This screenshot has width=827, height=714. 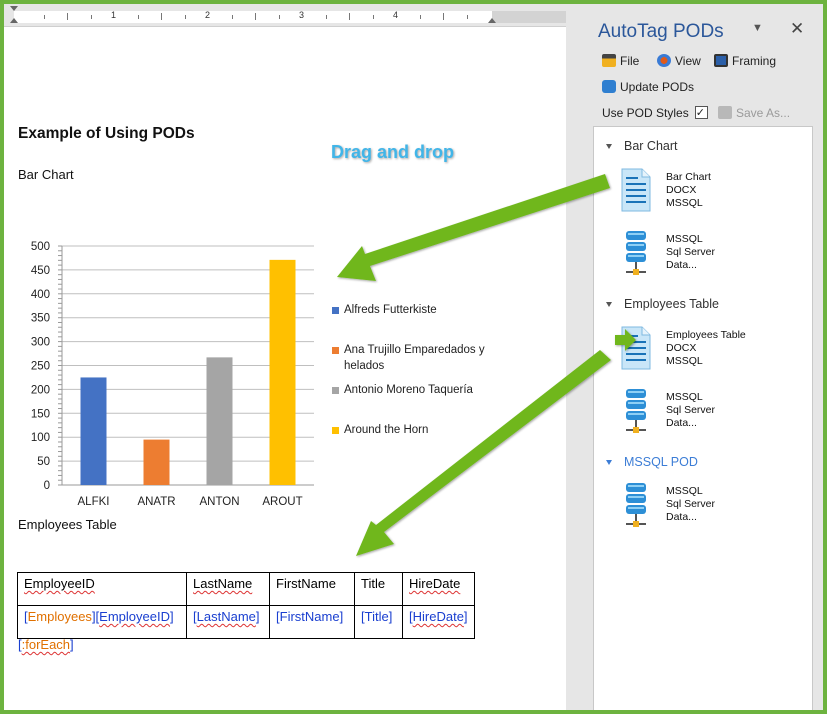 What do you see at coordinates (312, 622) in the screenshot?
I see `cell-firstname-tag: [FirstName]` at bounding box center [312, 622].